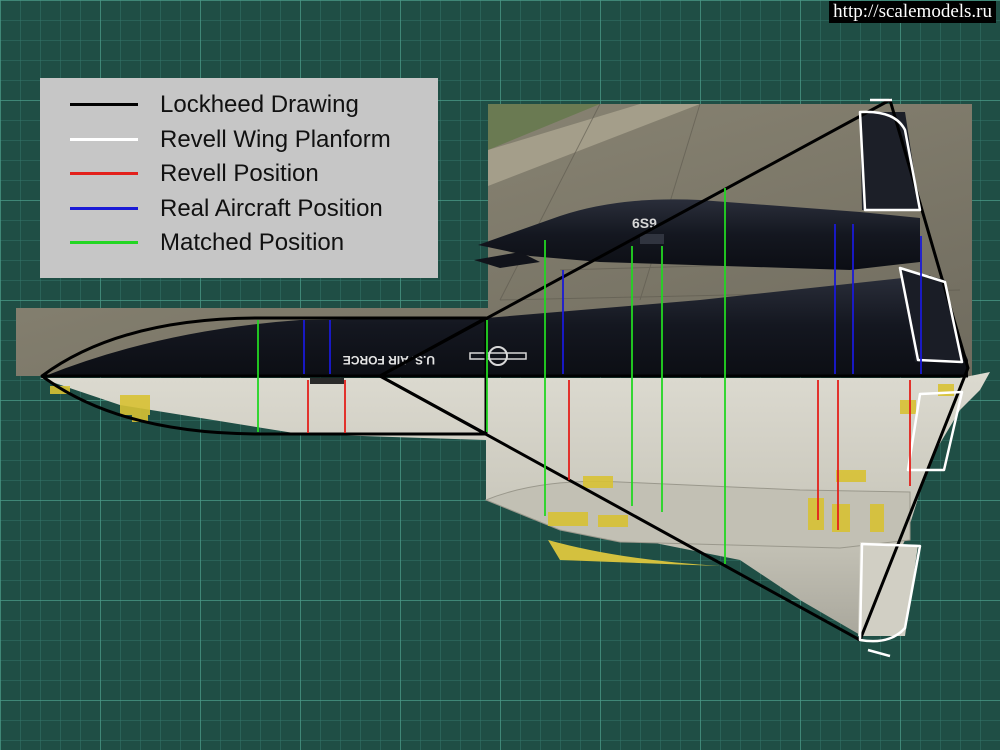 The height and width of the screenshot is (750, 1000). I want to click on watermark-url: http://scalemodels.ru, so click(912, 12).